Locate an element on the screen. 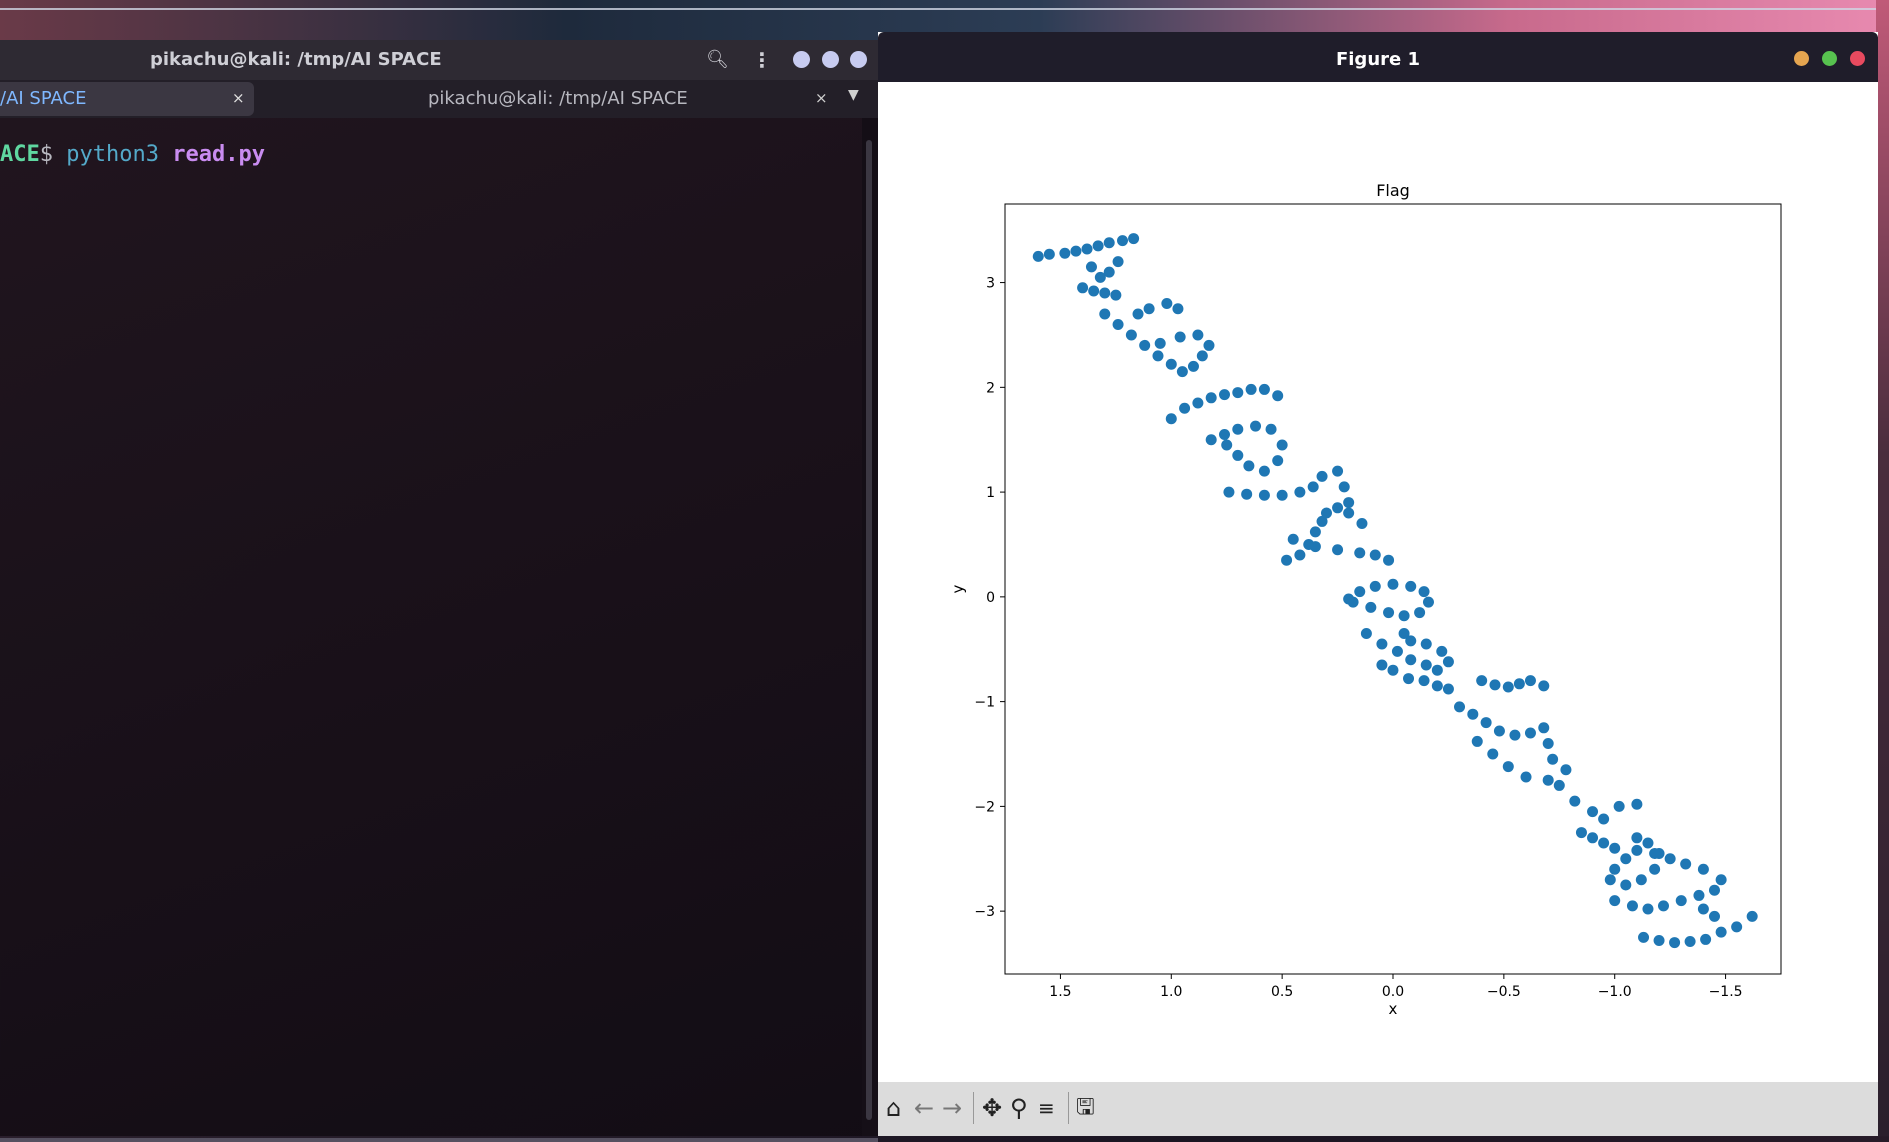 The width and height of the screenshot is (1889, 1142). tab-inactive: pikachu@kali: /tmp/AI SPACE is located at coordinates (558, 99).